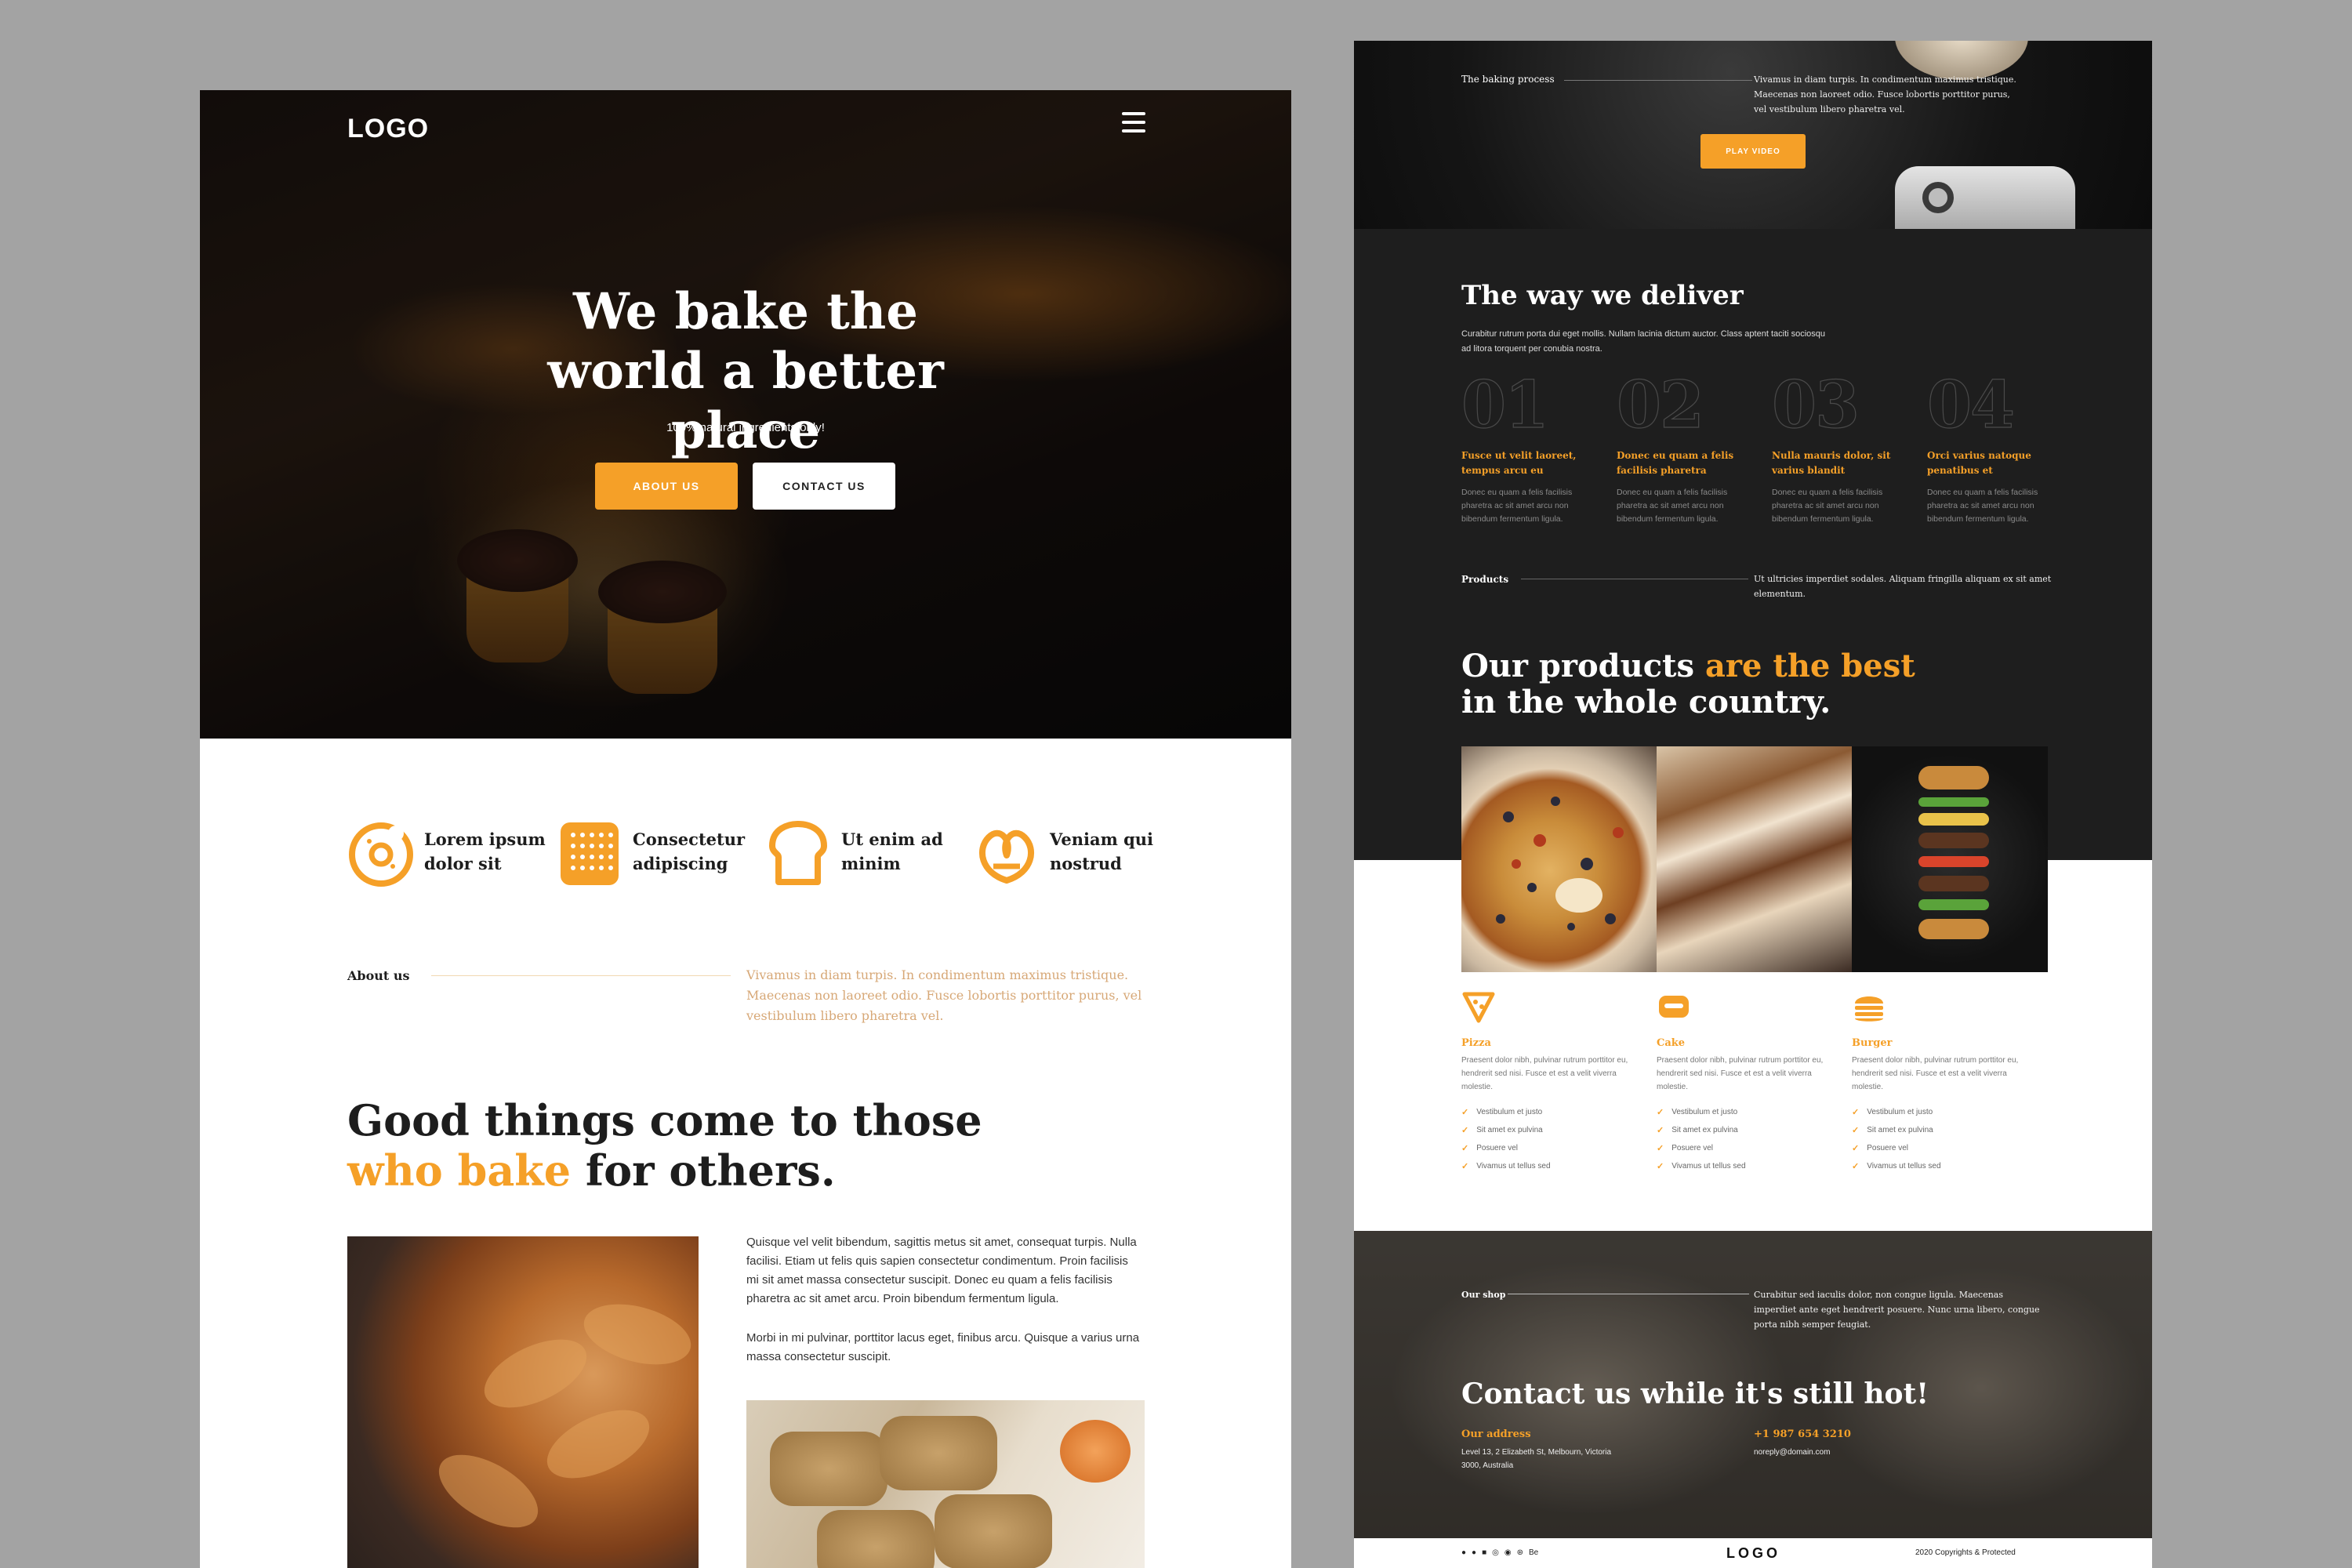  Describe the element at coordinates (1474, 1552) in the screenshot. I see `twitter-icon: ●` at that location.